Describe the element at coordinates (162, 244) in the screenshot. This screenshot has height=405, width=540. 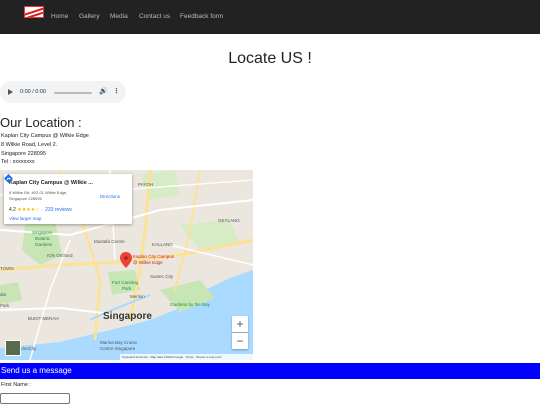
I see `map-label-kallang: KALLANG` at that location.